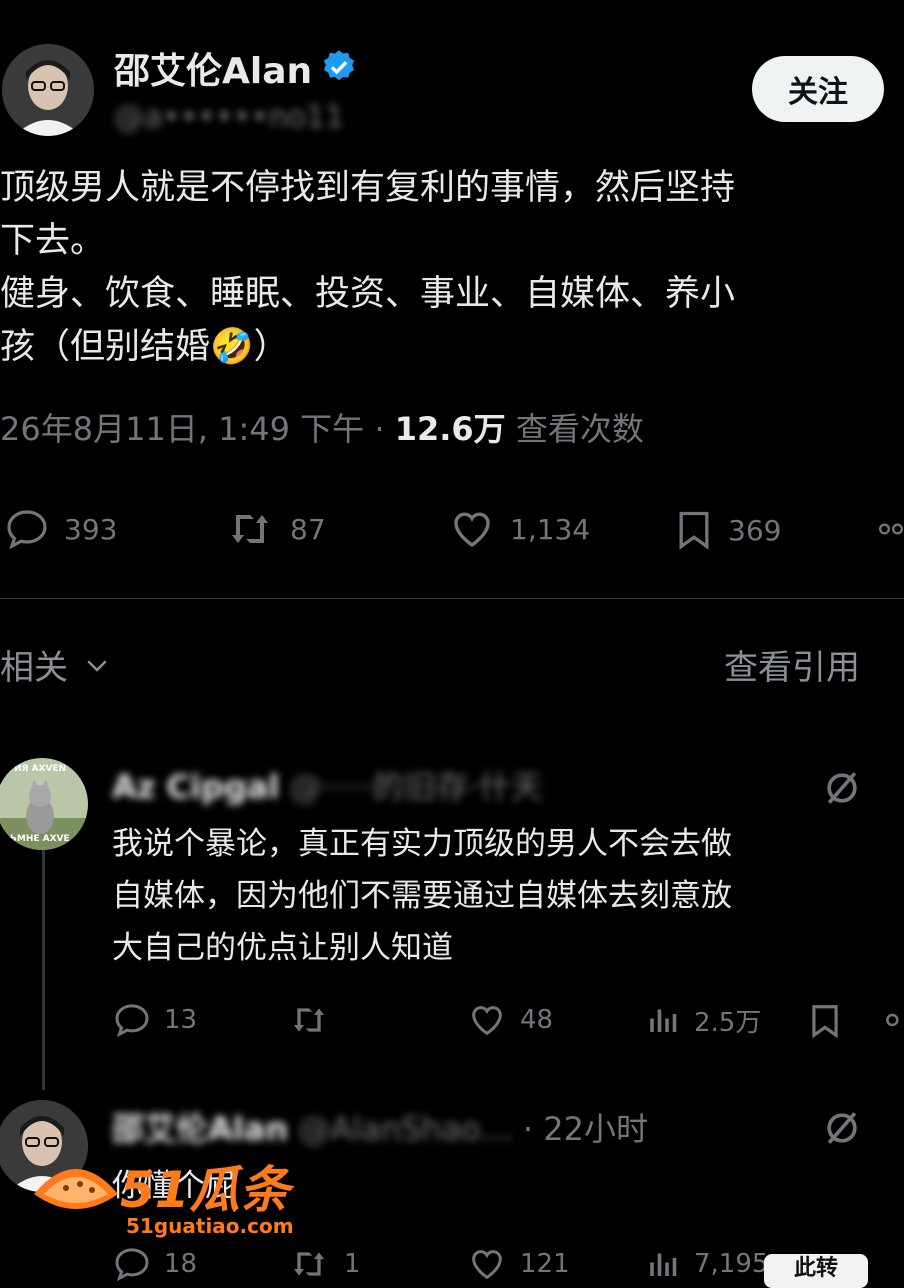 This screenshot has width=904, height=1288. I want to click on melon-logo-icon, so click(76, 1189).